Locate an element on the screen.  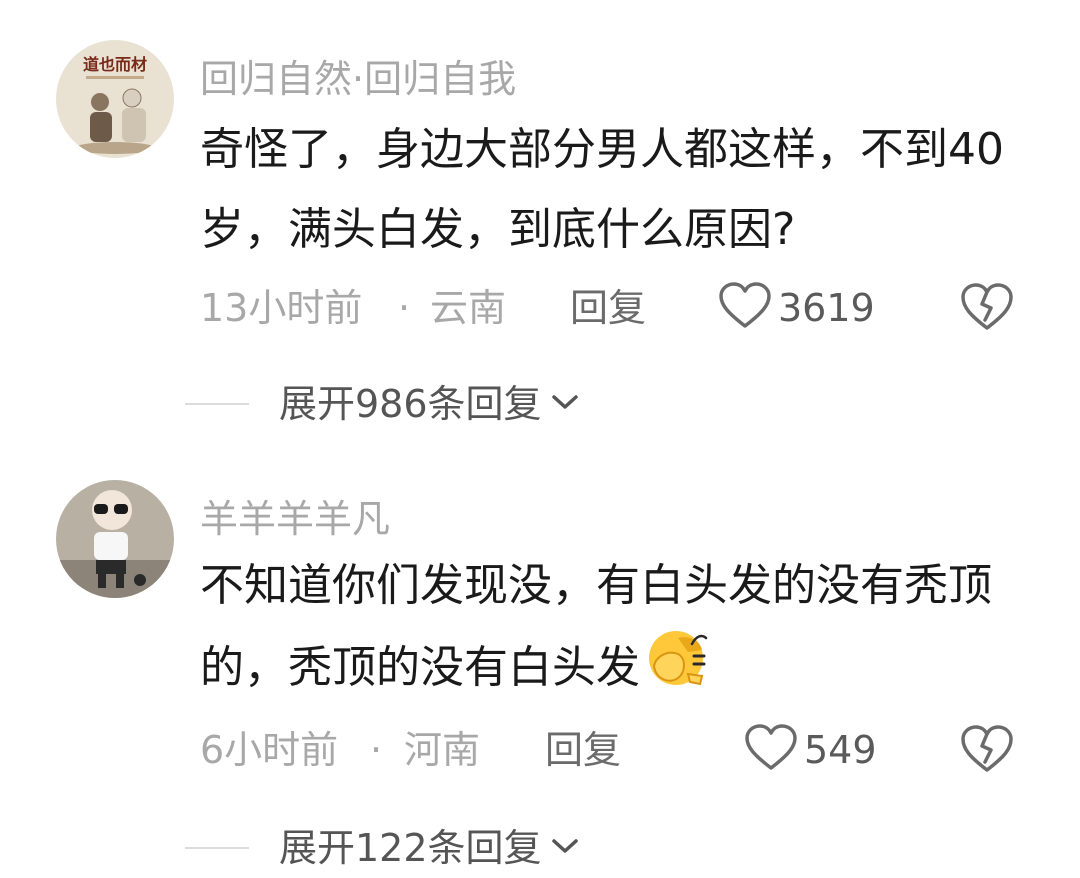
expand-replies-label: 展开986条回复 is located at coordinates (410, 404).